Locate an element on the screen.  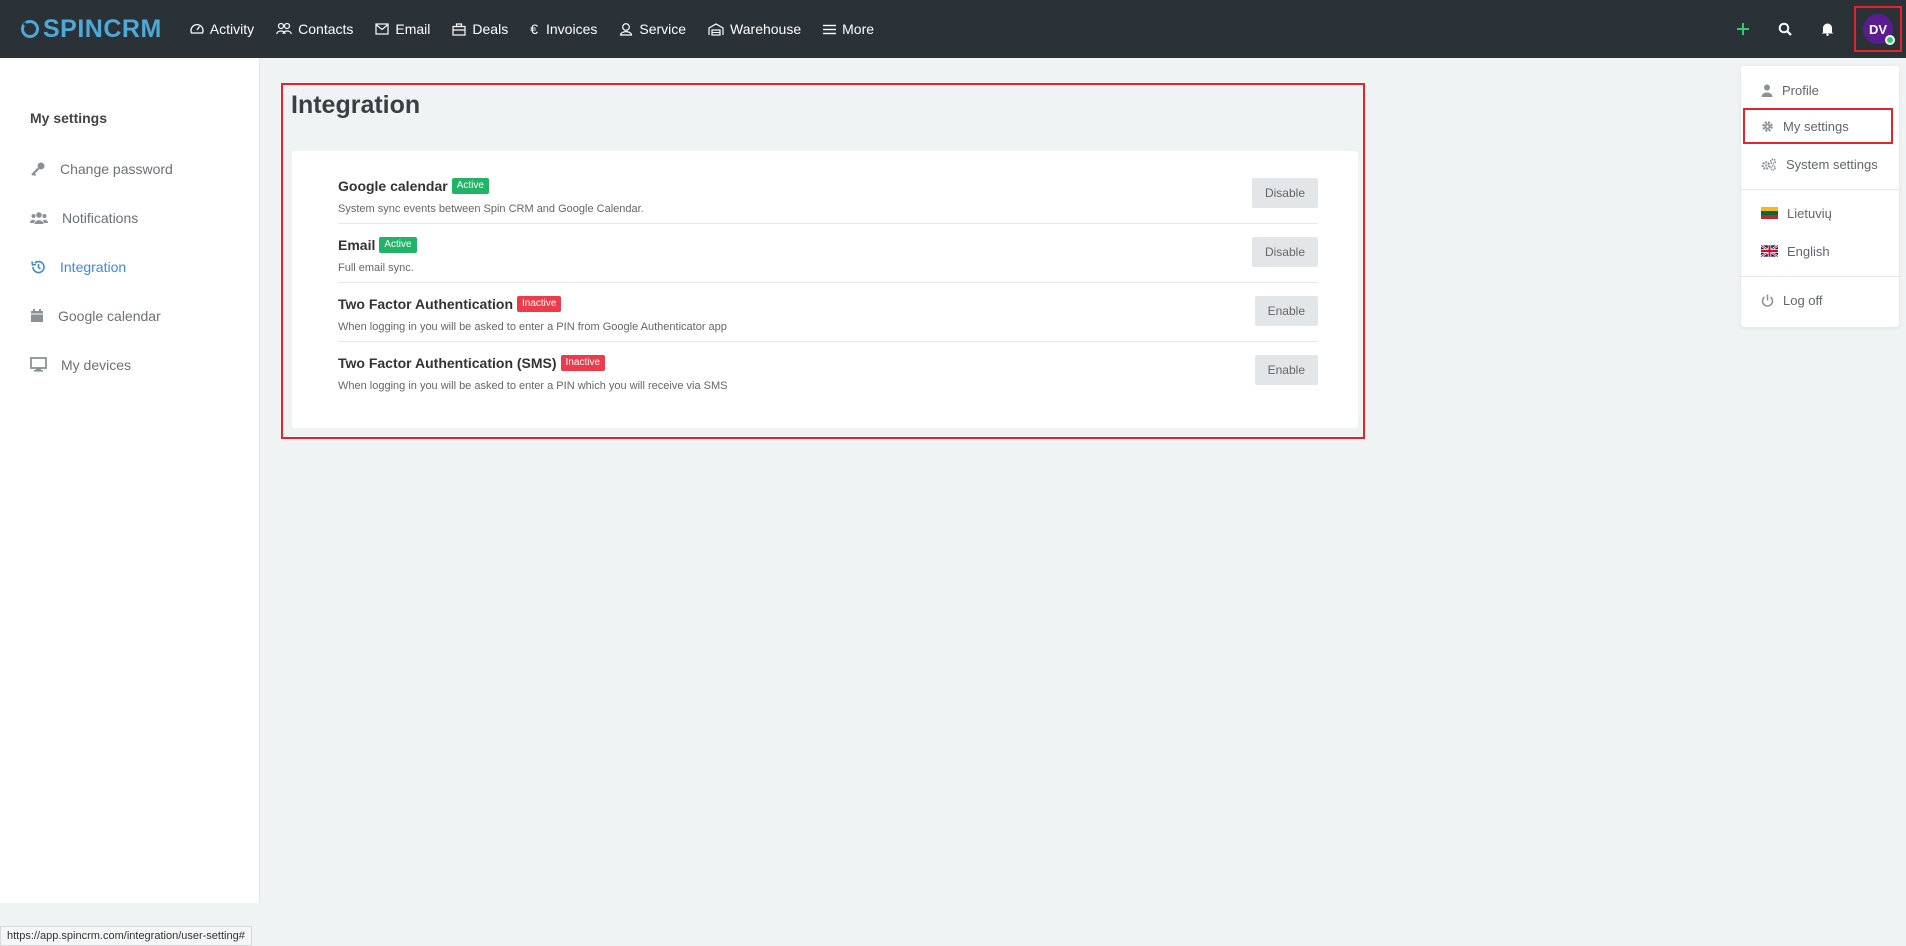
search-icon is located at coordinates (1785, 29).